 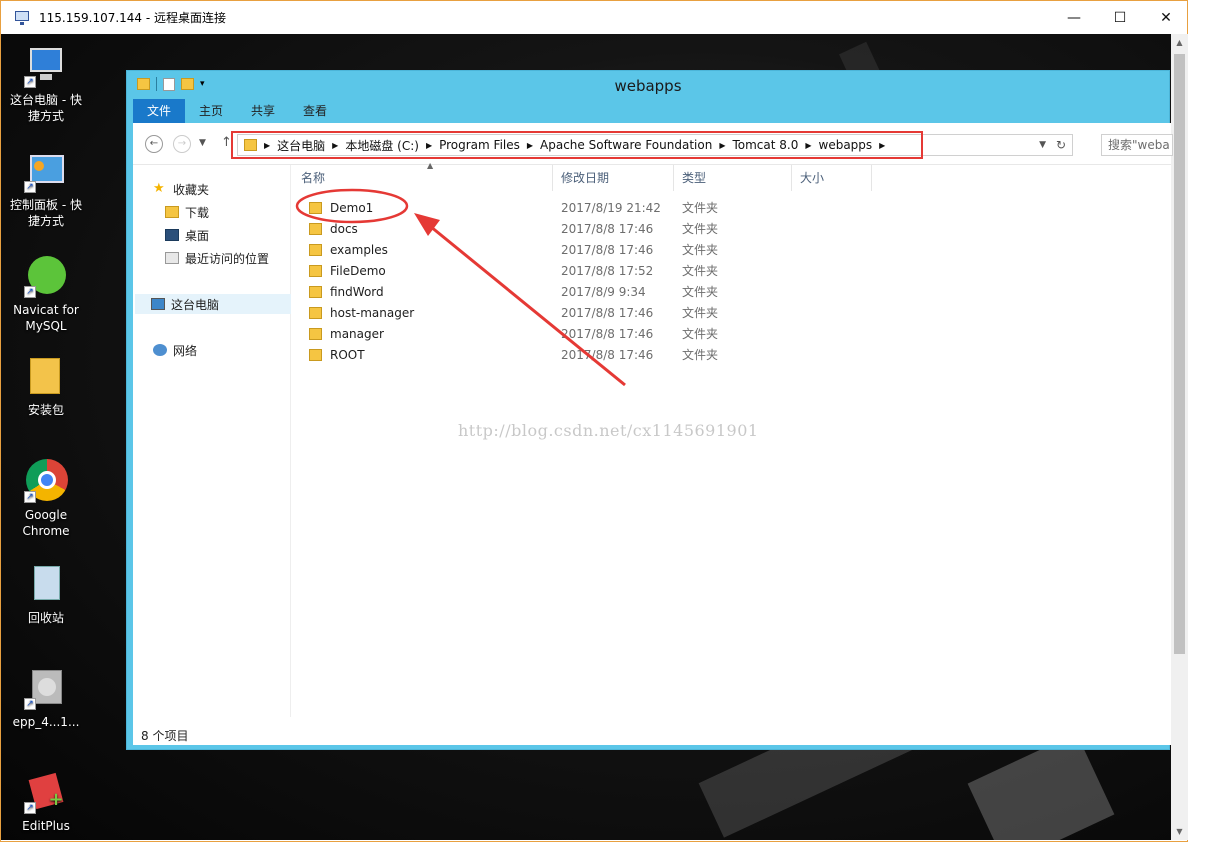 What do you see at coordinates (133, 18) in the screenshot?
I see `rdp-window-title: 115.159.107.144 - 远程桌面连接` at bounding box center [133, 18].